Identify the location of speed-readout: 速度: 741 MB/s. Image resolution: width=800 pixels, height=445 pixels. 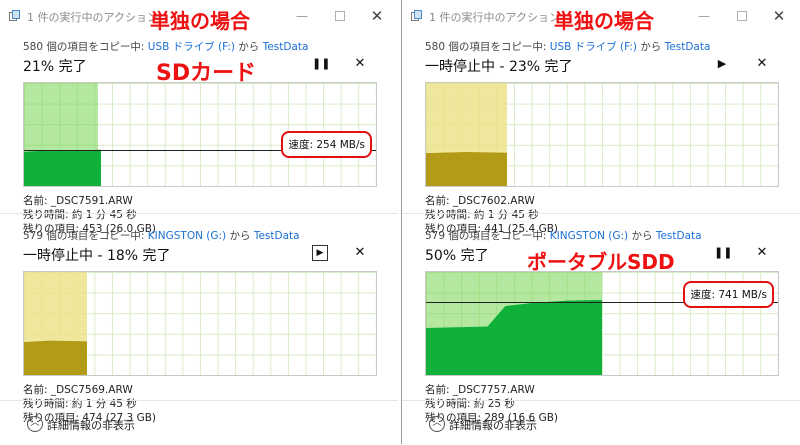
(728, 294).